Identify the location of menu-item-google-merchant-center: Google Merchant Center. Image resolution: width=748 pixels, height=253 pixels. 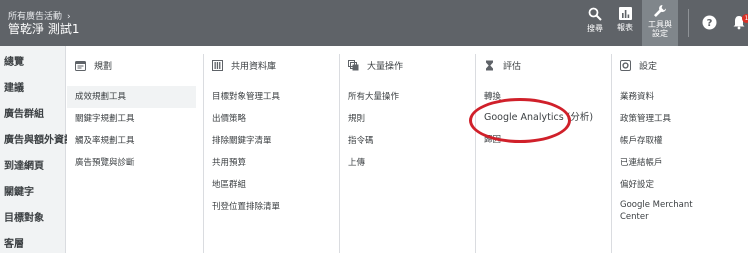
(679, 212).